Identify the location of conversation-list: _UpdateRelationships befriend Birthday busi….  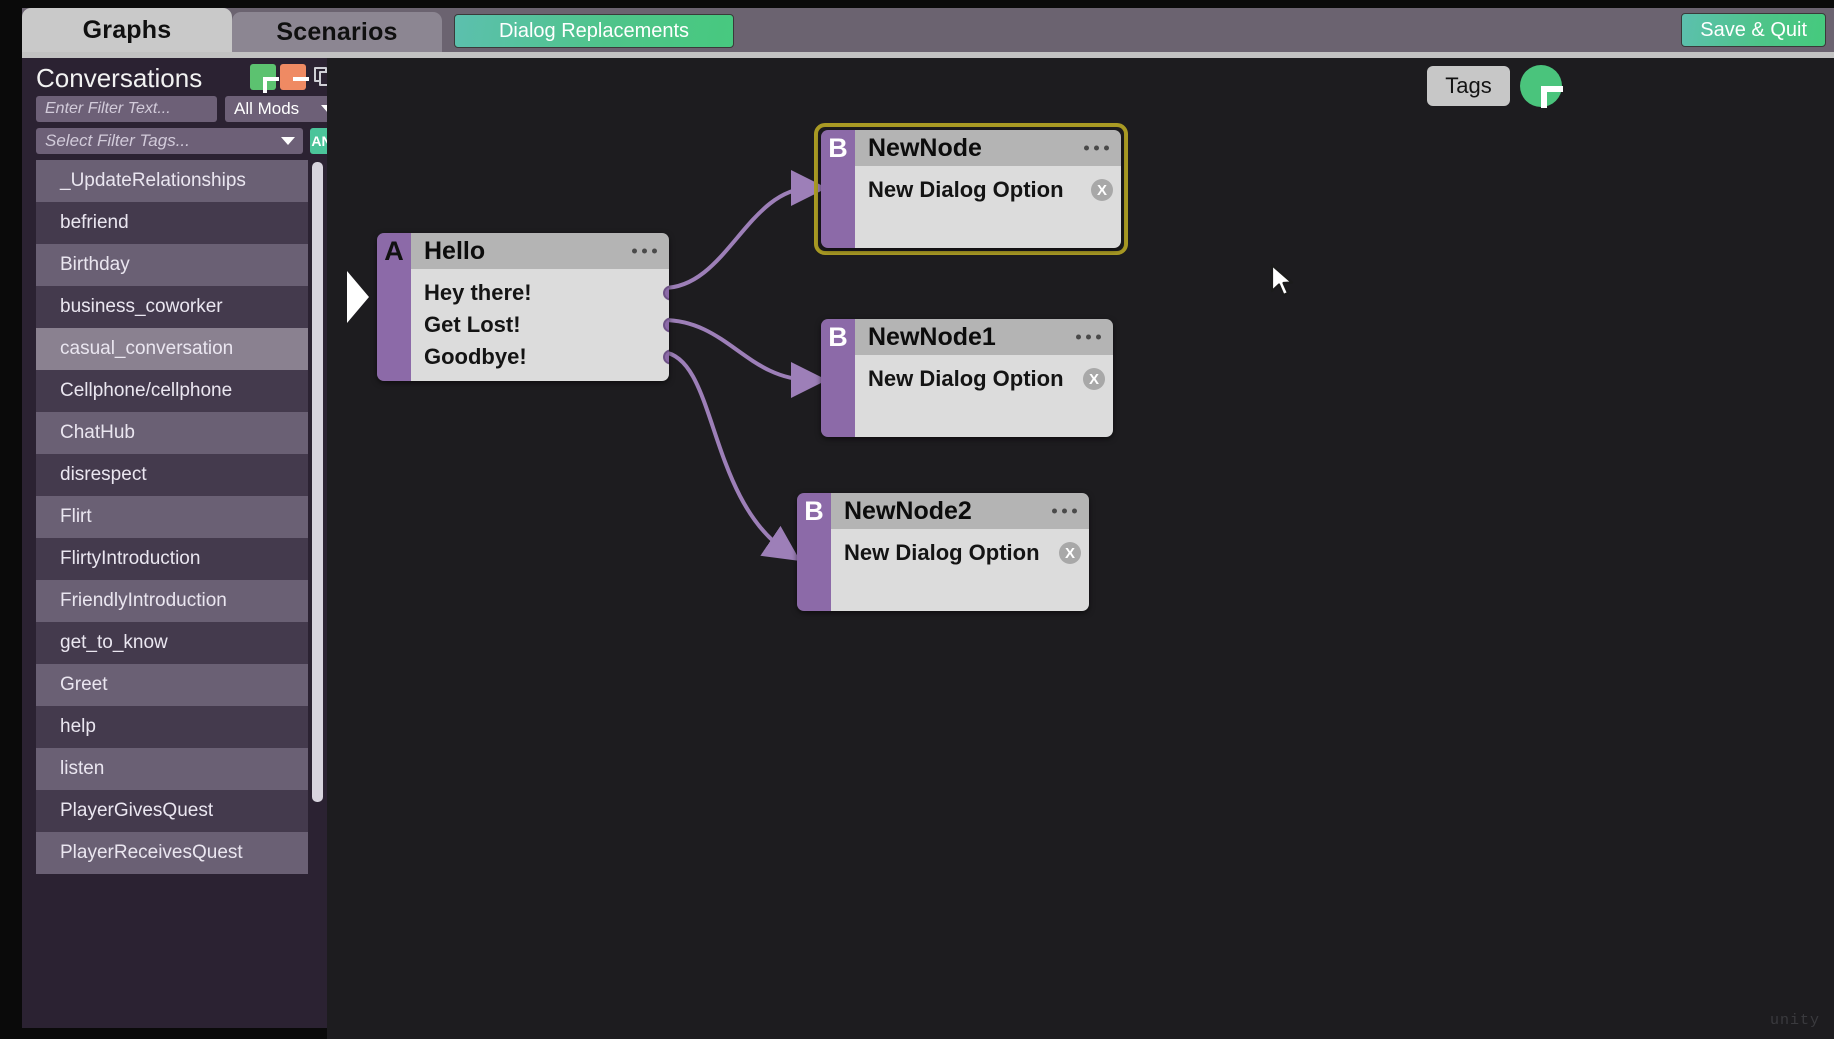
(182, 592).